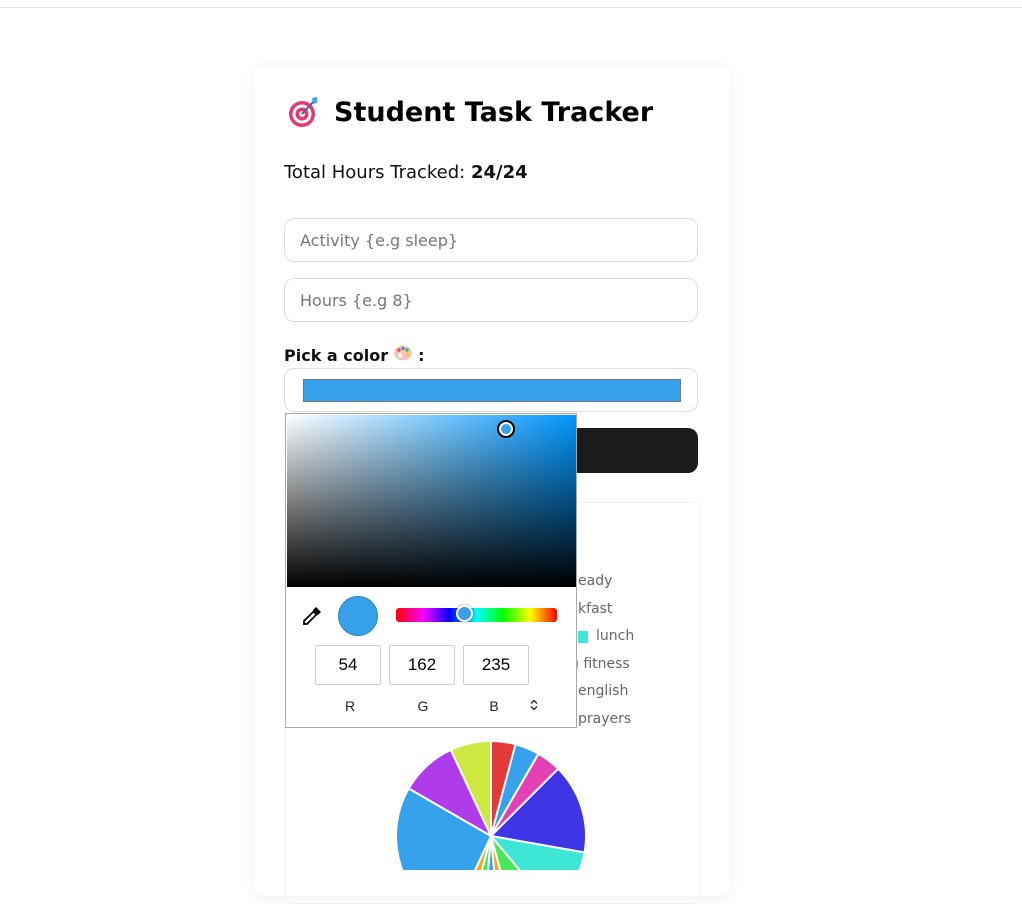 The width and height of the screenshot is (1022, 904). I want to click on app-title: Student Task Tracker, so click(494, 112).